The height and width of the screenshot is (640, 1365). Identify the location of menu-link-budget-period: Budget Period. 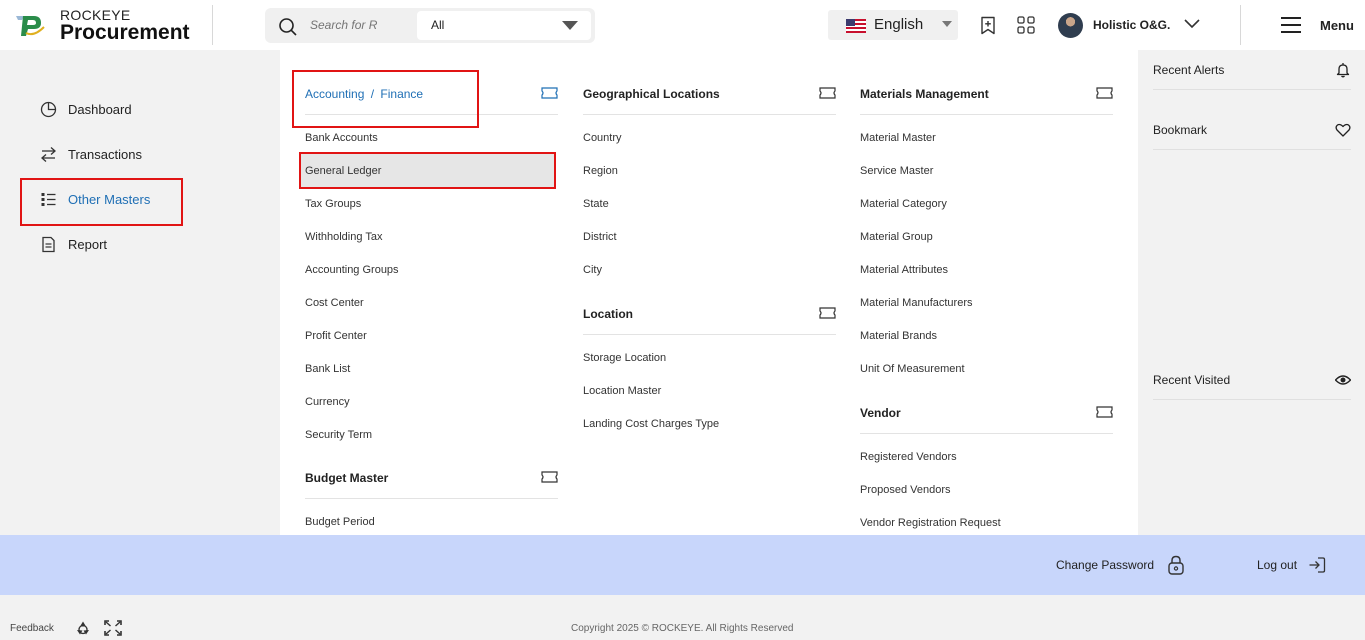
(340, 522).